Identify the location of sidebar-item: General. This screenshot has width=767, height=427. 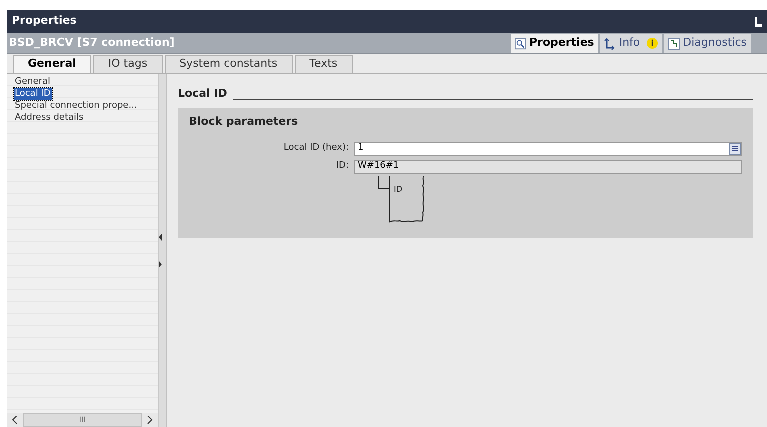
(33, 82).